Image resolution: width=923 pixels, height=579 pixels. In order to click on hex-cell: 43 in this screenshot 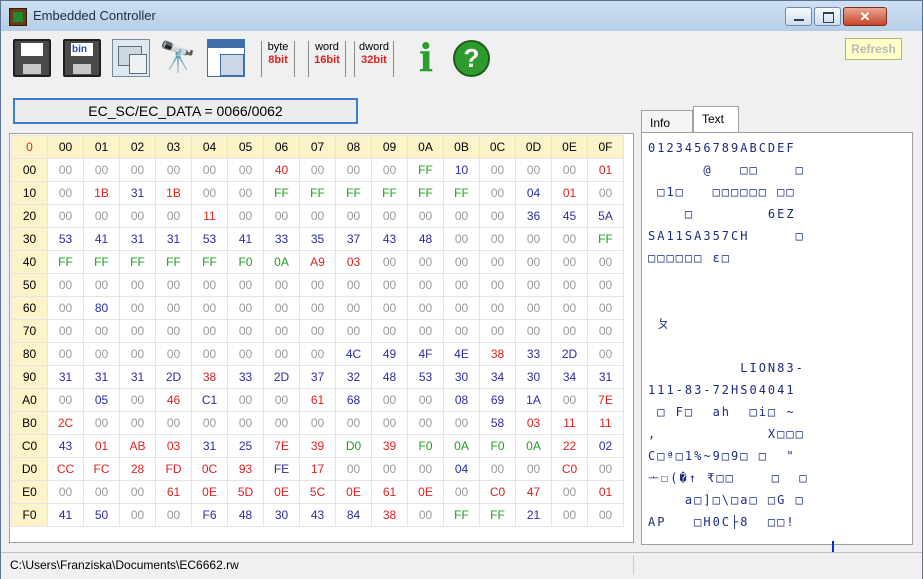, I will do `click(317, 515)`.